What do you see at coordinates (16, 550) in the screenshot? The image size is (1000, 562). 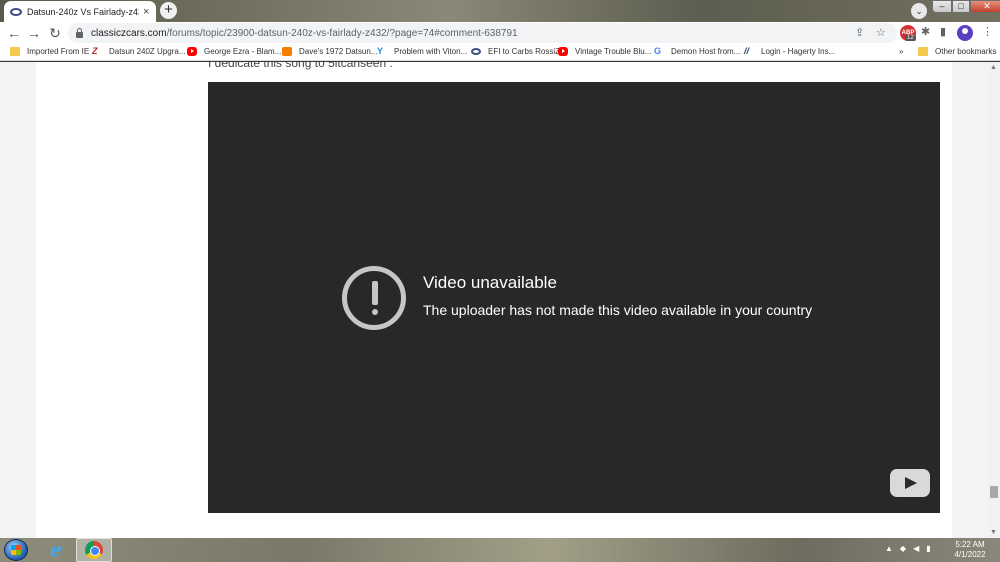 I see `start-button` at bounding box center [16, 550].